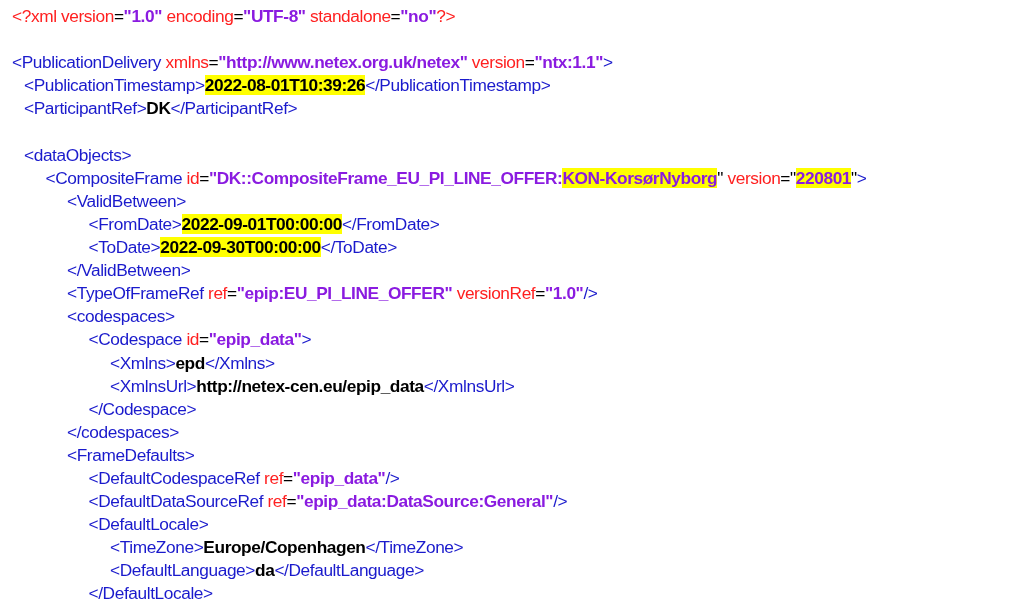  What do you see at coordinates (129, 270) in the screenshot?
I see `code-line: </ValidBetween>` at bounding box center [129, 270].